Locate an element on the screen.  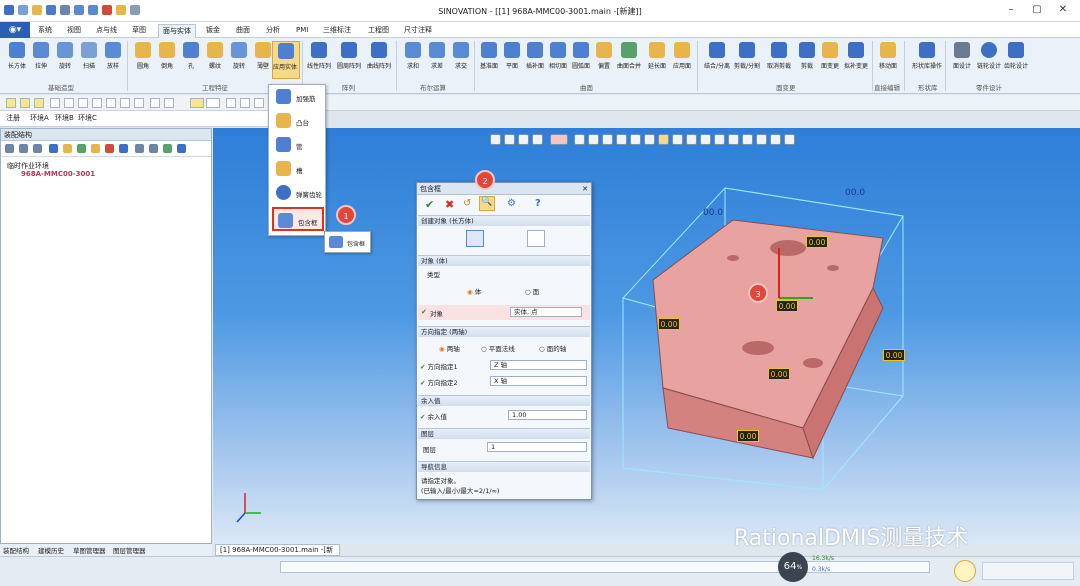
ribbon-button-extrude: 拉伸 is located at coordinates (41, 60).